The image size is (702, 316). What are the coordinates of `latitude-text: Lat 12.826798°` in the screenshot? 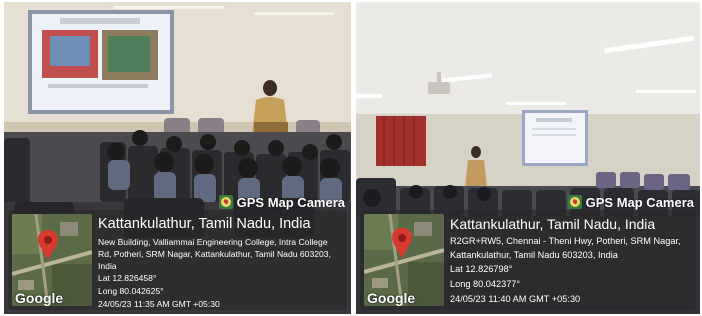 It's located at (481, 269).